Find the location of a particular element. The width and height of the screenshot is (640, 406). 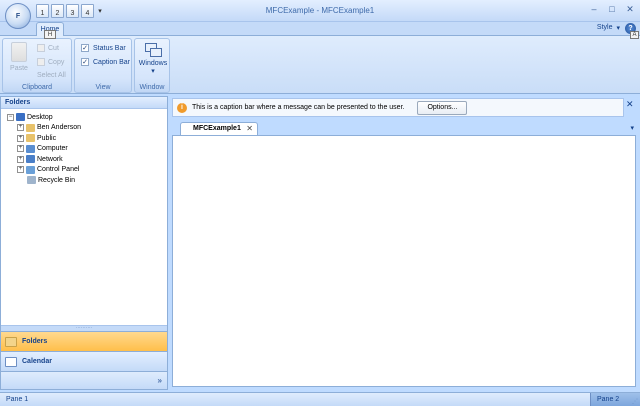

close-icon: ✕ is located at coordinates (249, 128).